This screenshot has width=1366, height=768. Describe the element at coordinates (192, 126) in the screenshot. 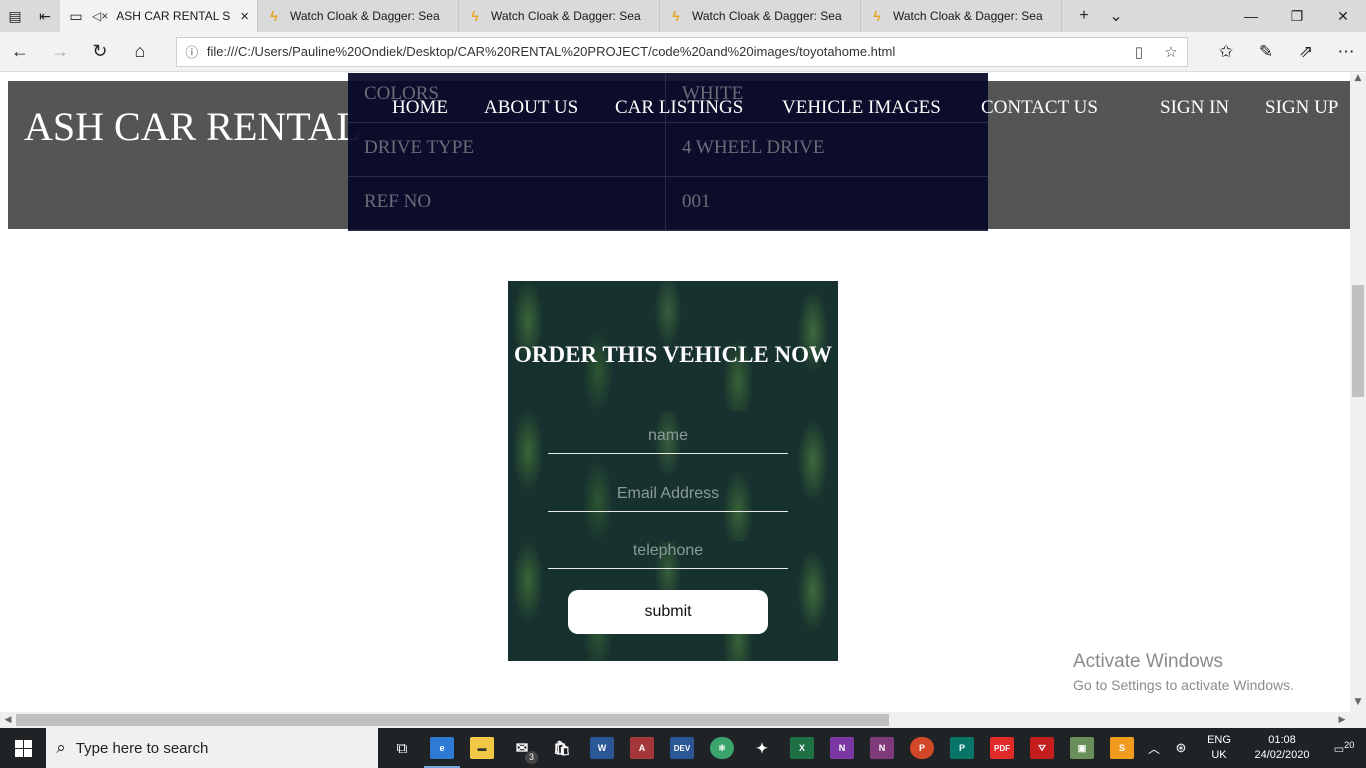

I see `site-logo: ASH CAR RENTAL` at that location.